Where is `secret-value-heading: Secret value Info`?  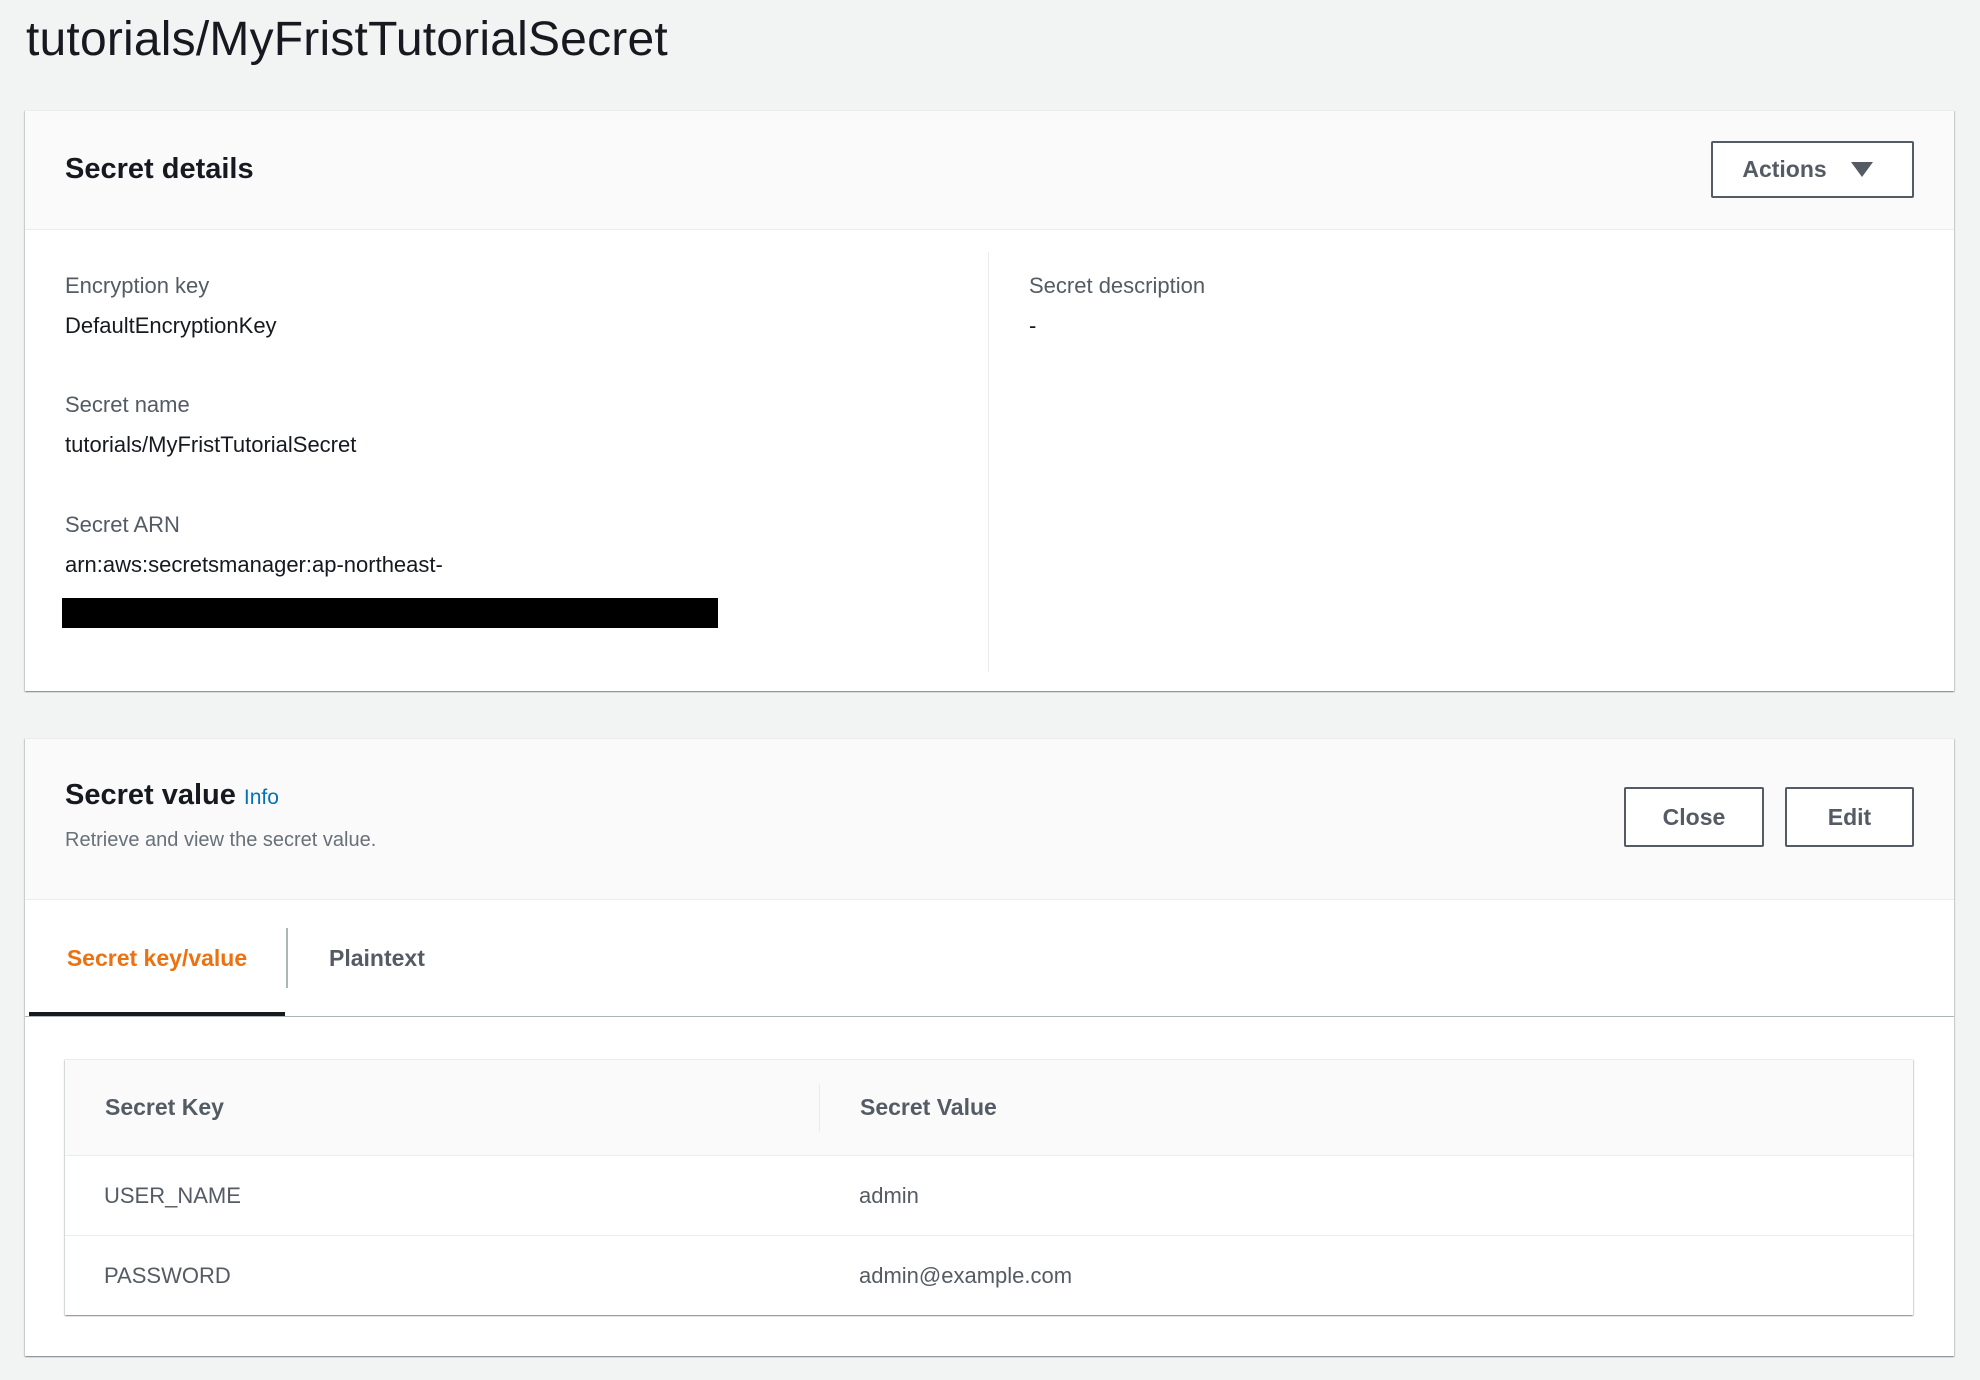
secret-value-heading: Secret value Info is located at coordinates (172, 795).